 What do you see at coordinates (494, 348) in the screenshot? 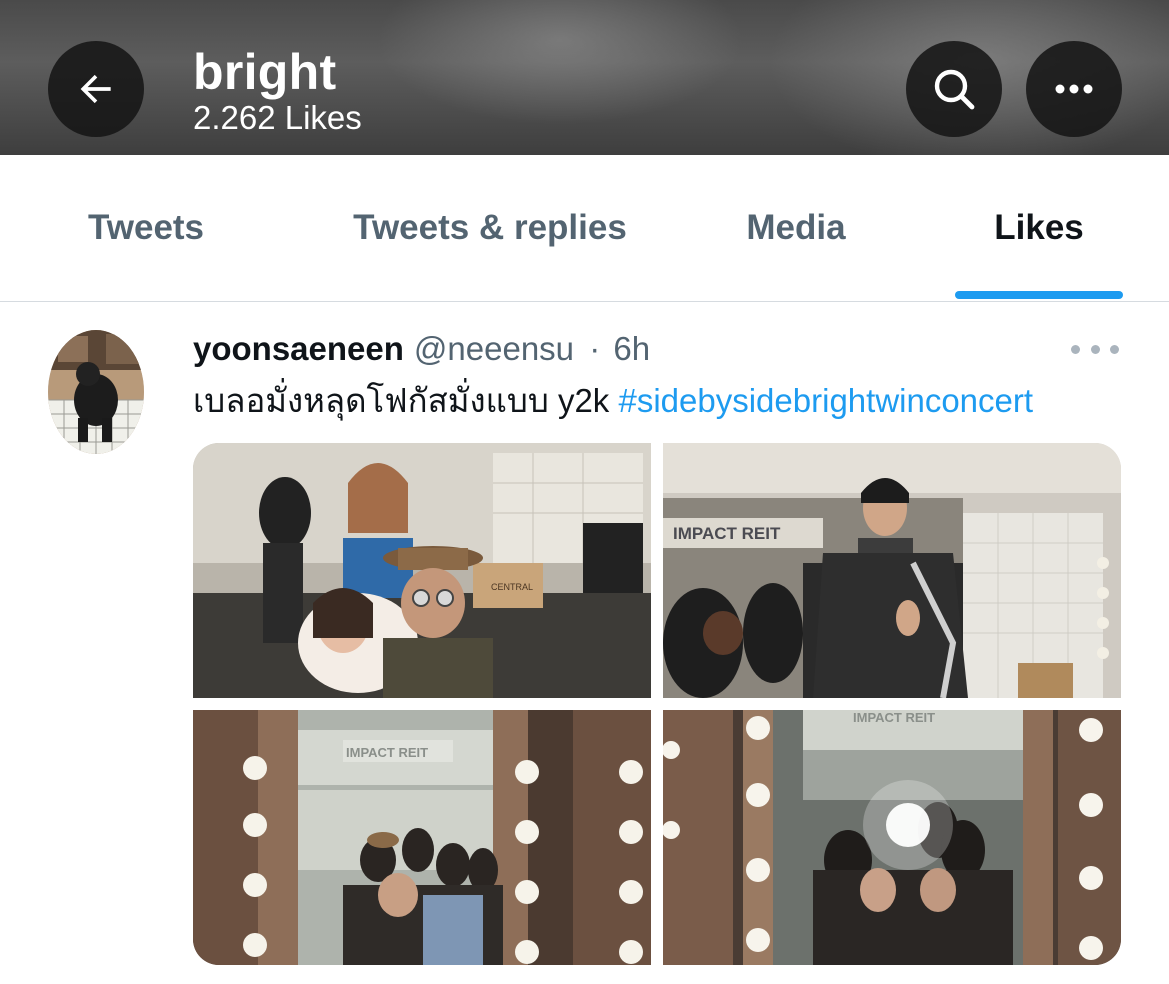
I see `author-handle: @neeensu` at bounding box center [494, 348].